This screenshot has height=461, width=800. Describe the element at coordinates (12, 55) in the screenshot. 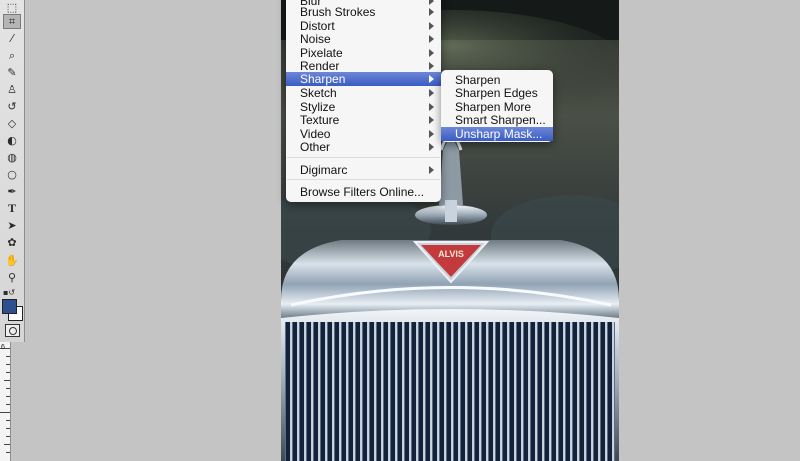

I see `healing-brush-tool-icon: ⌕` at that location.